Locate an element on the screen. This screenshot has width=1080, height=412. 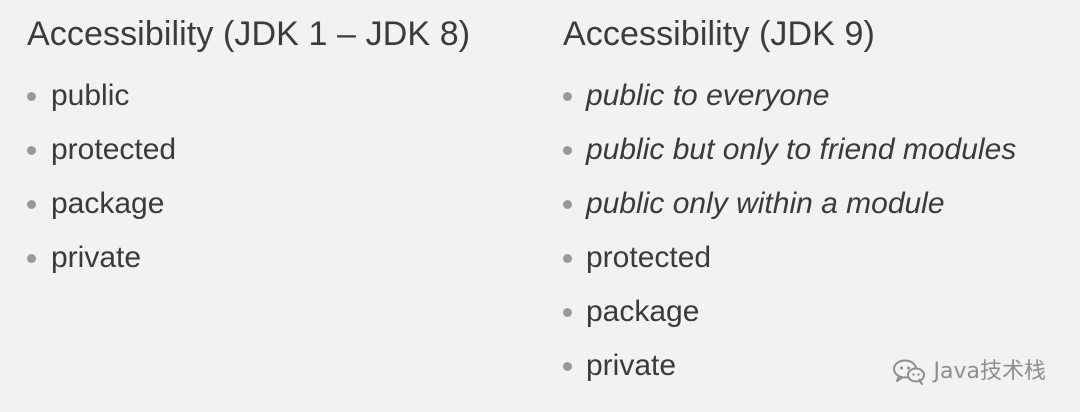
list-item-text: public but only to friend modules is located at coordinates (801, 149).